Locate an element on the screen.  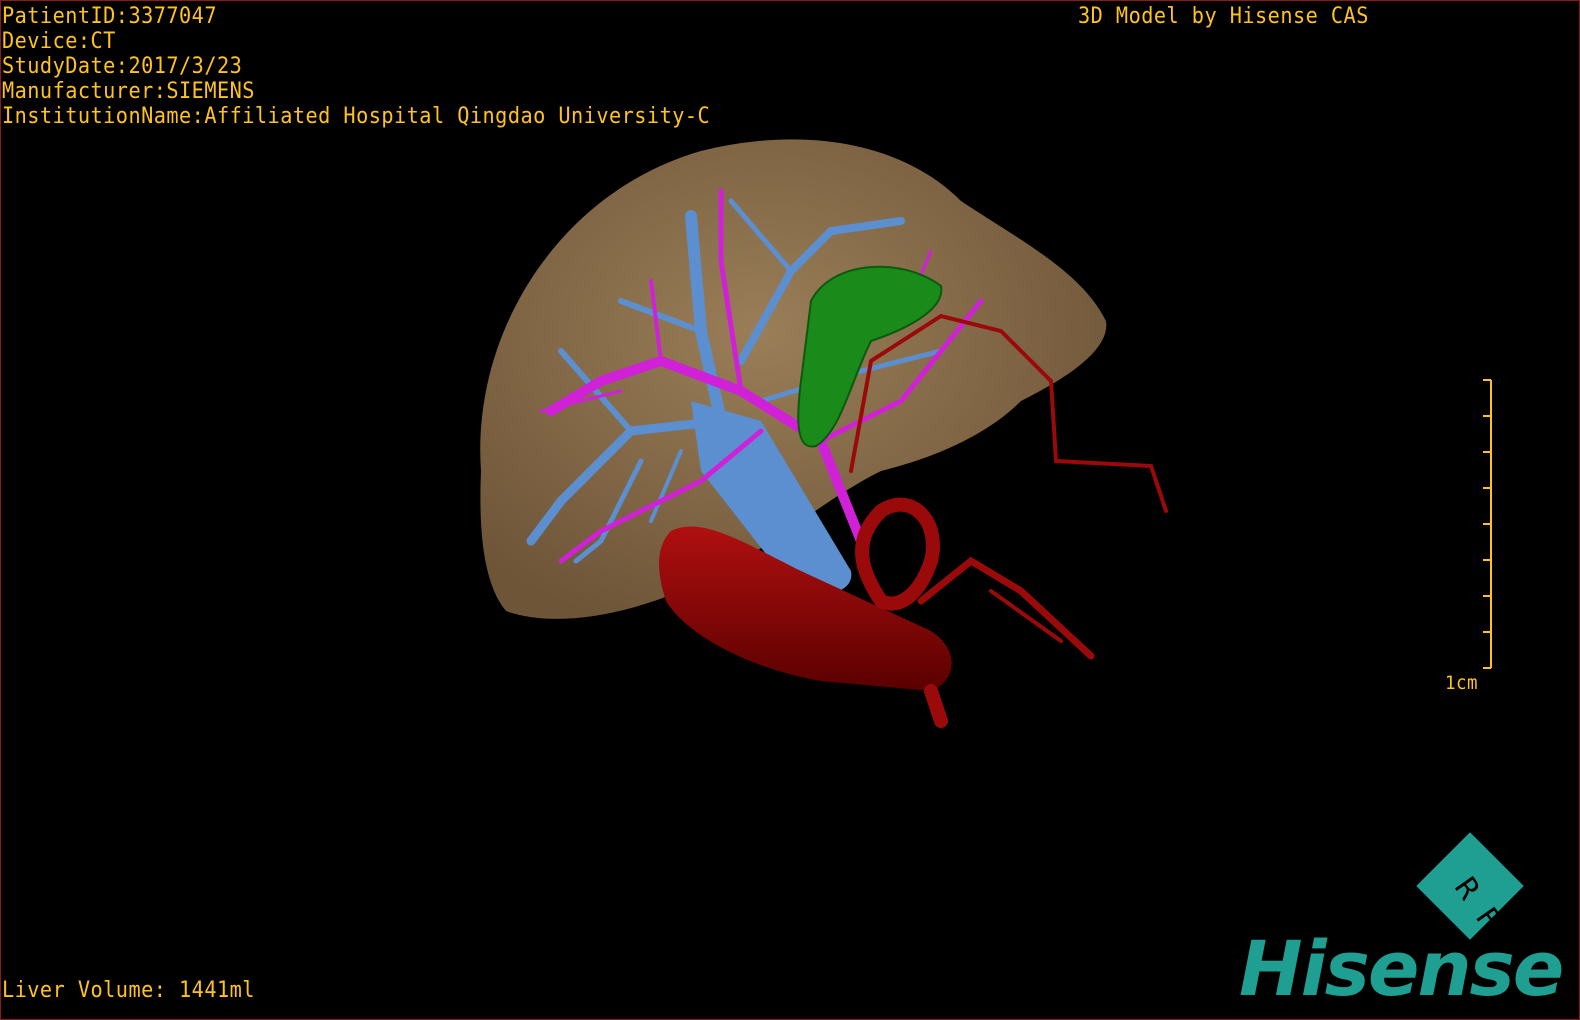
manufacturer: Manufacturer:SIEMENS is located at coordinates (128, 91).